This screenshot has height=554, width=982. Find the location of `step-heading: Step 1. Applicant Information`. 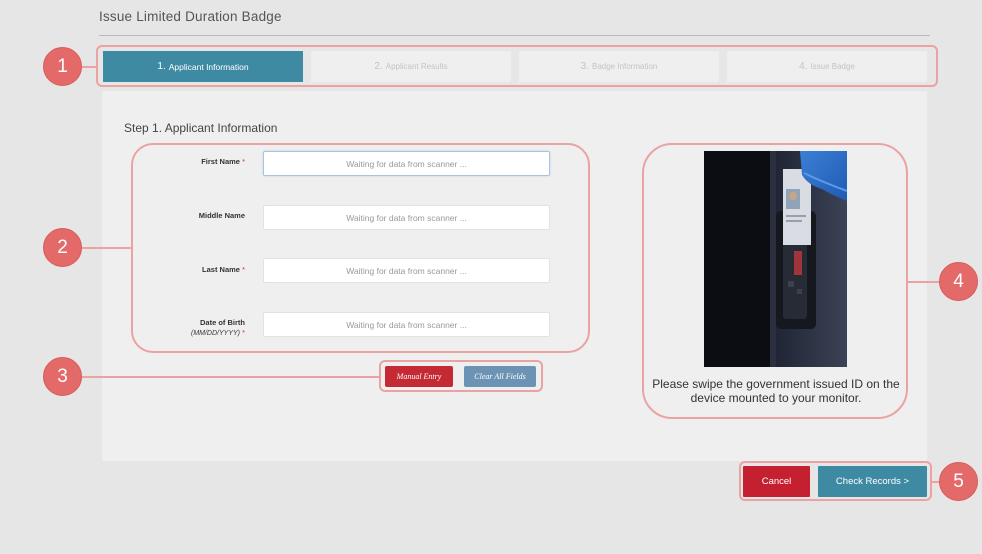

step-heading: Step 1. Applicant Information is located at coordinates (201, 128).